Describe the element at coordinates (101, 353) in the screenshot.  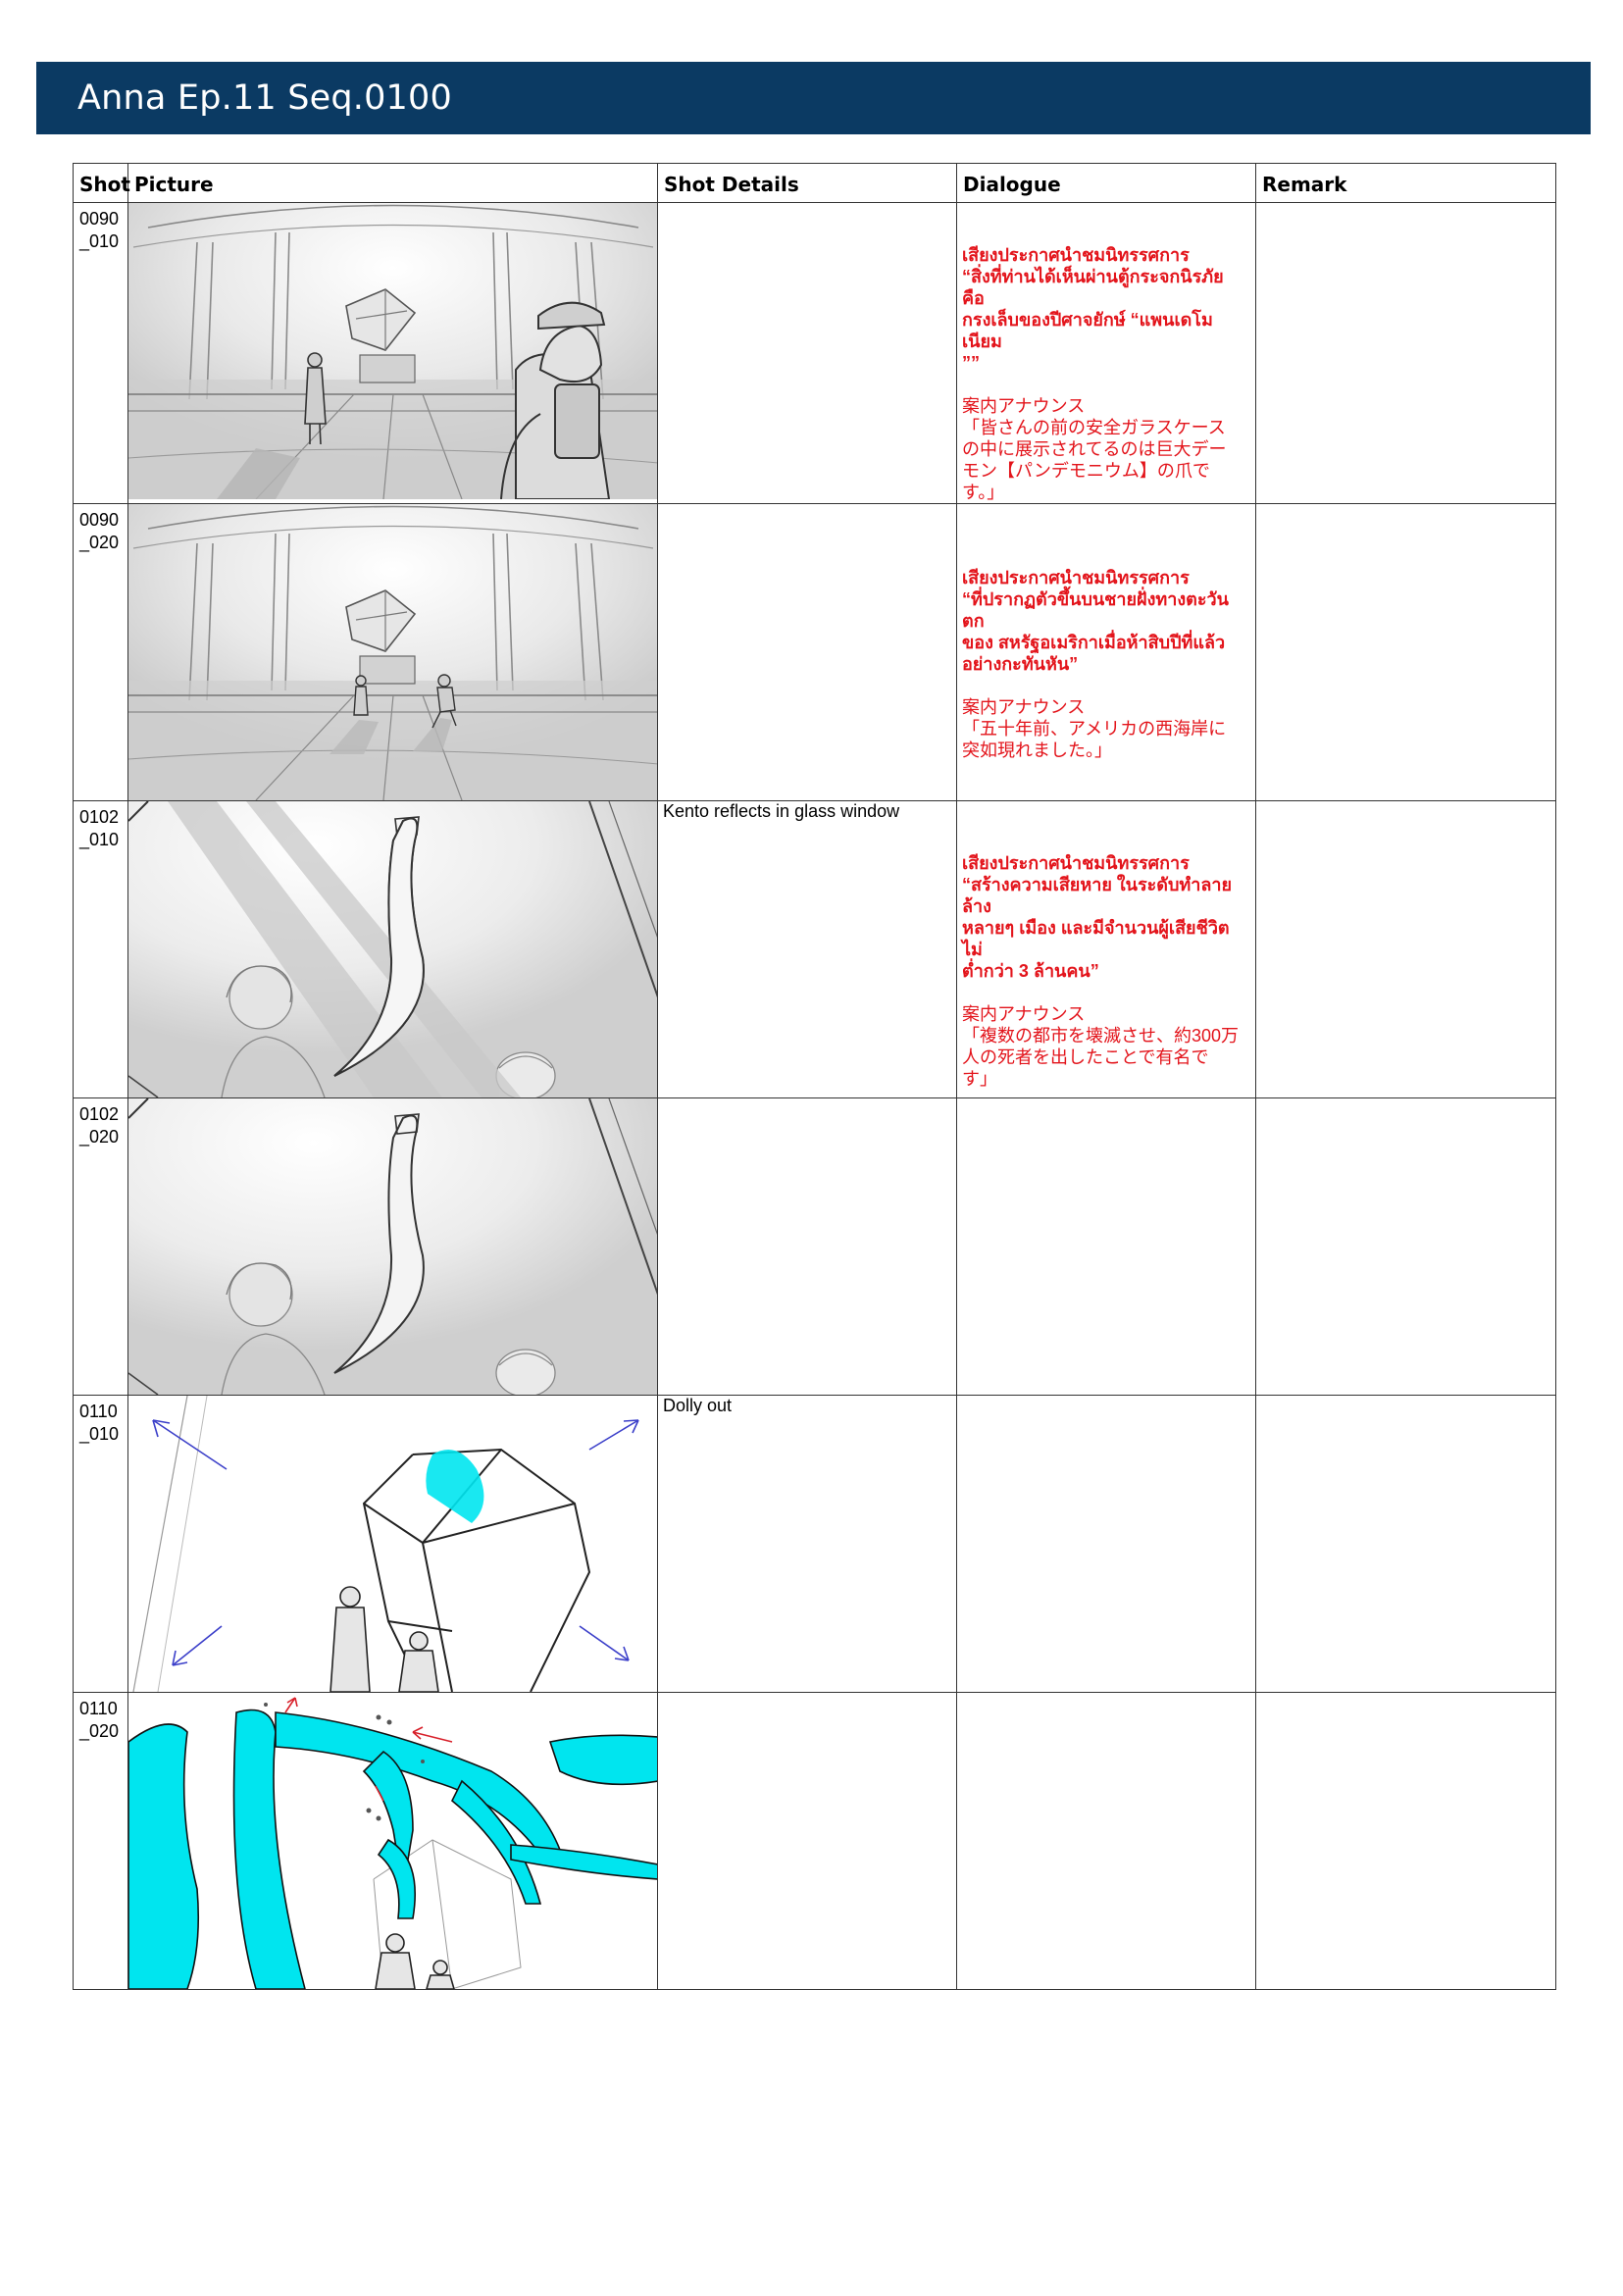
I see `shot-cell: 0090 _010` at that location.